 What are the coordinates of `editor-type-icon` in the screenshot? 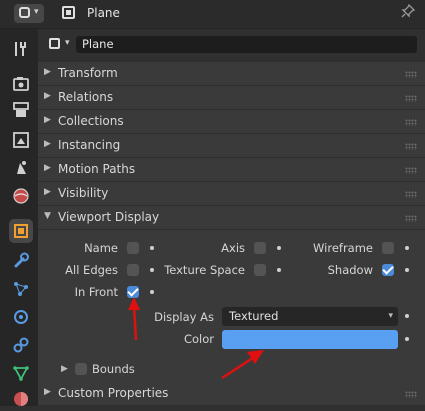 It's located at (24, 12).